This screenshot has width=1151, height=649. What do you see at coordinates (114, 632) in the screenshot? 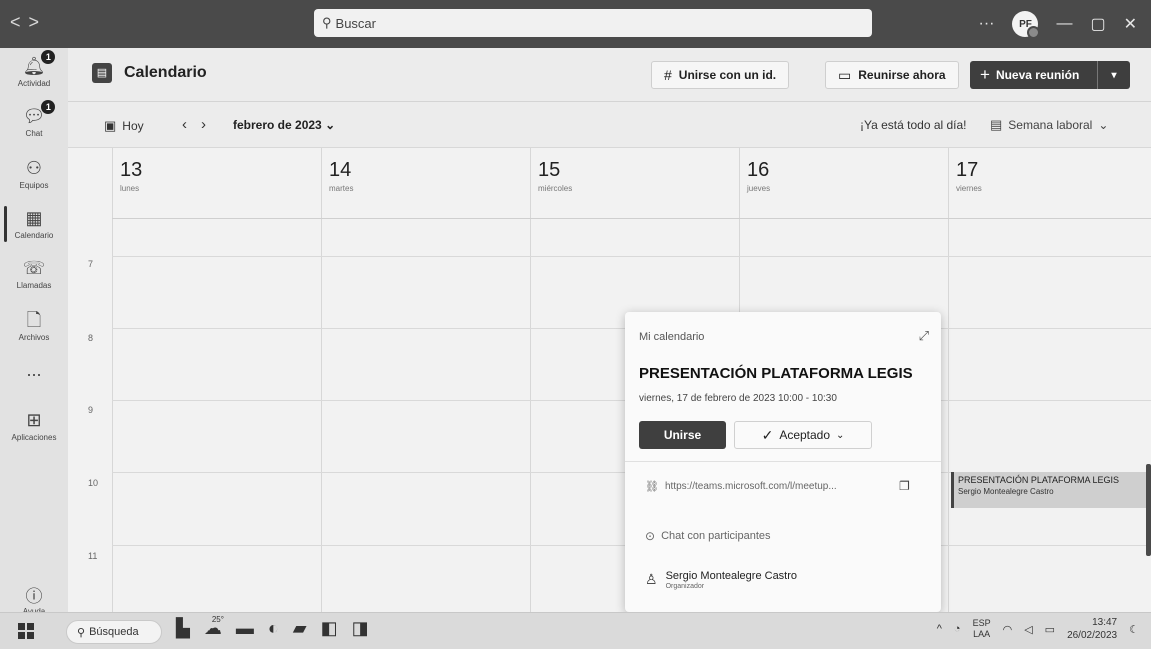
I see `taskbar-search: ⚲ Búsqueda` at bounding box center [114, 632].